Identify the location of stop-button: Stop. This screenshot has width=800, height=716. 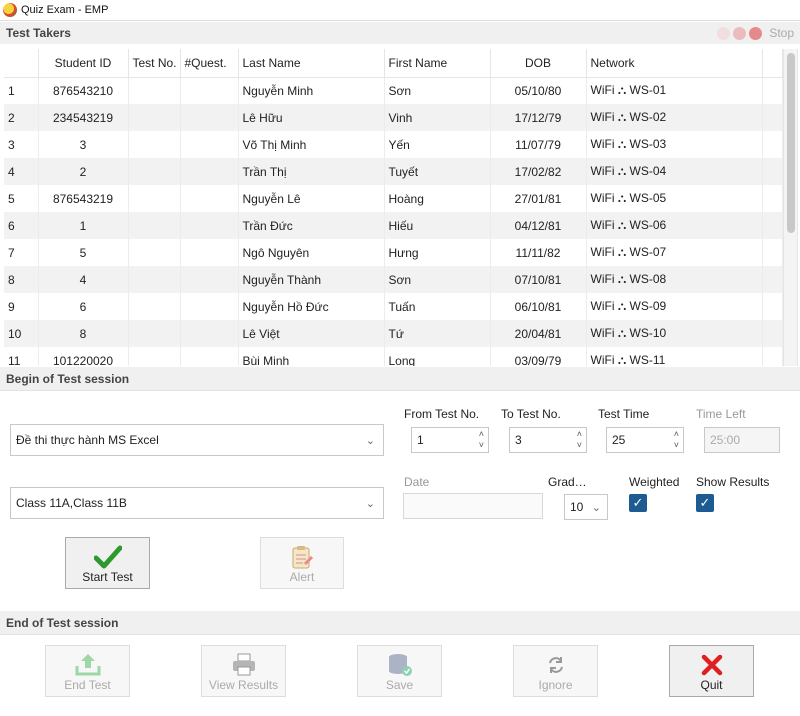
(781, 33).